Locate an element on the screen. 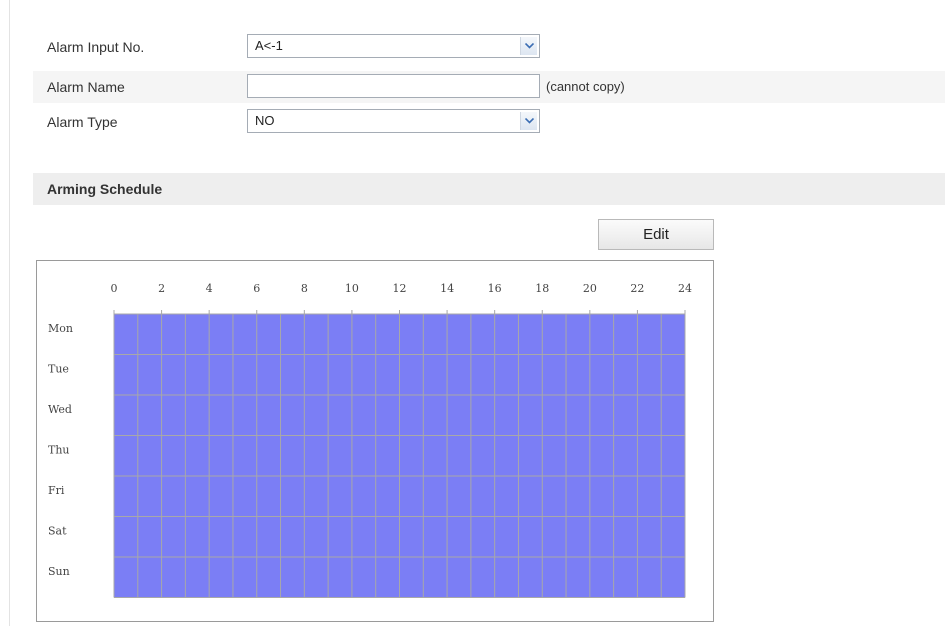 The width and height of the screenshot is (951, 626). hour-tick-label: 18 is located at coordinates (542, 288).